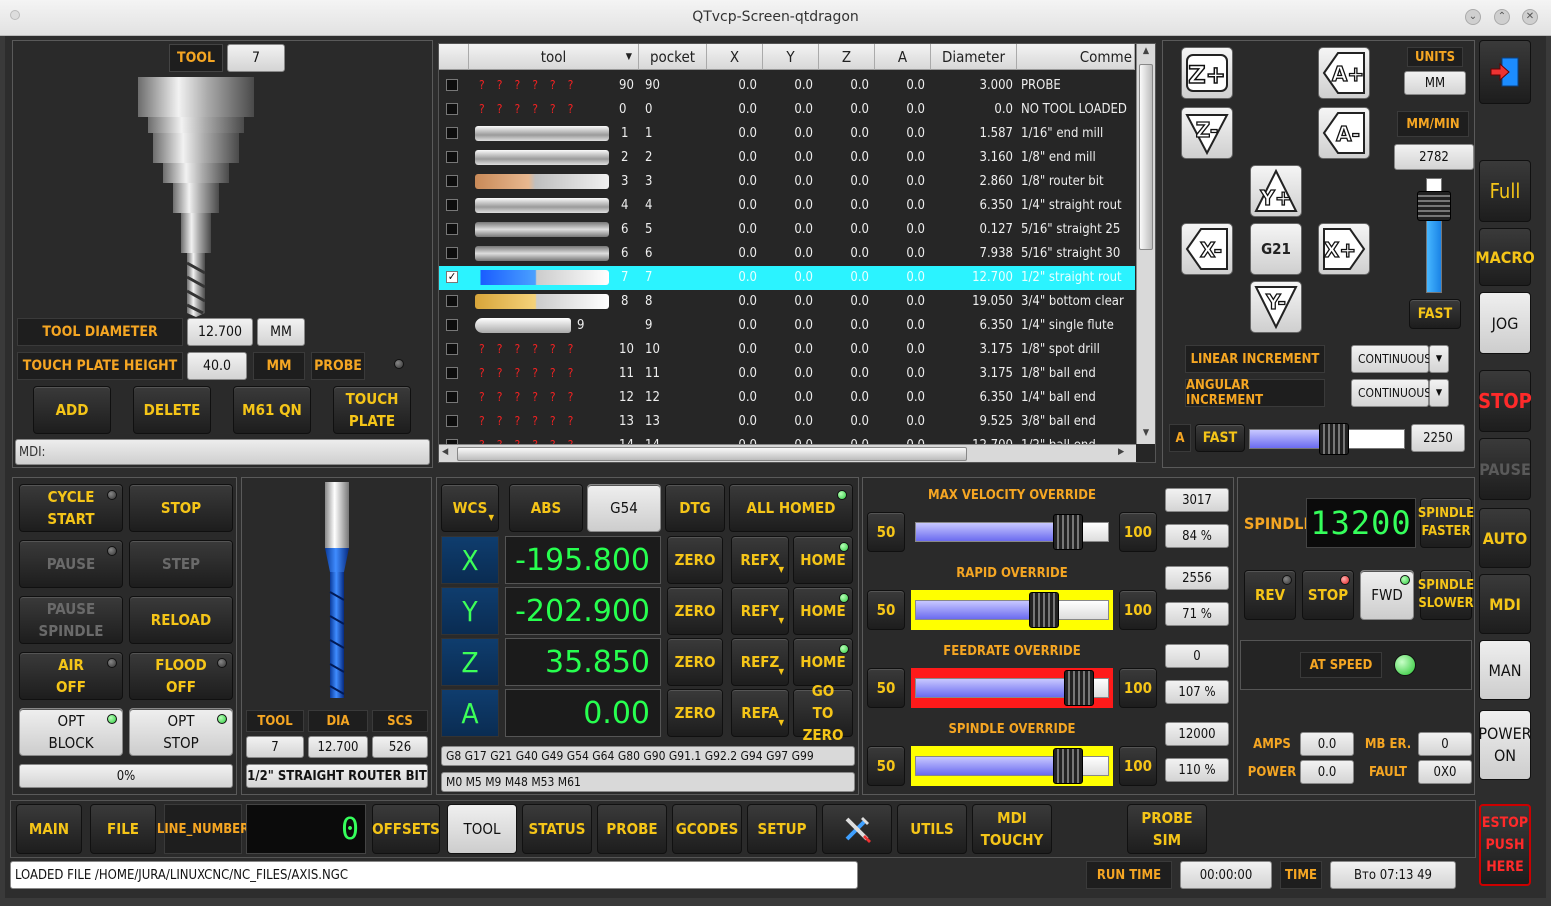 This screenshot has height=906, width=1551. Describe the element at coordinates (823, 713) in the screenshot. I see `home-a-button: GO TO ZERO` at that location.